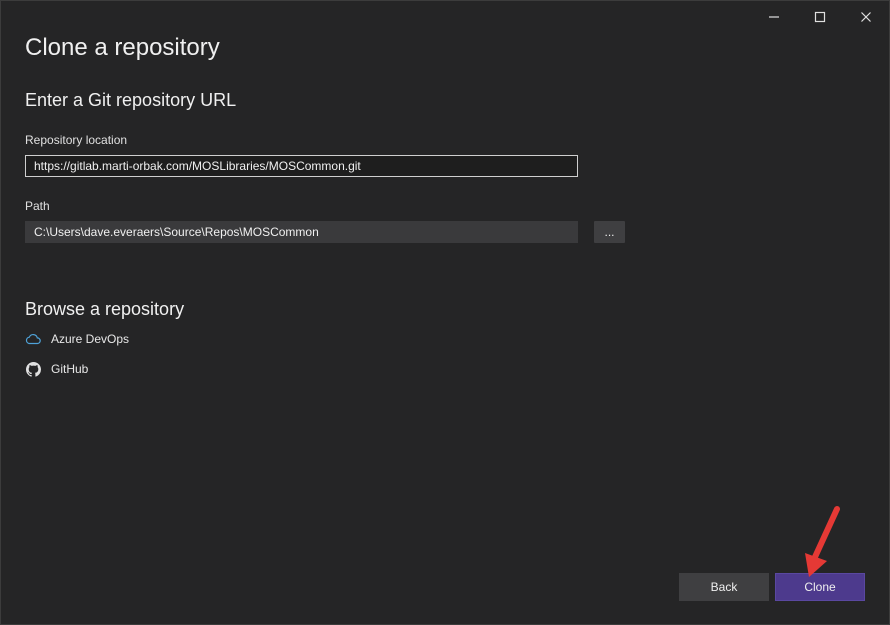 This screenshot has width=890, height=625. I want to click on close-icon, so click(866, 17).